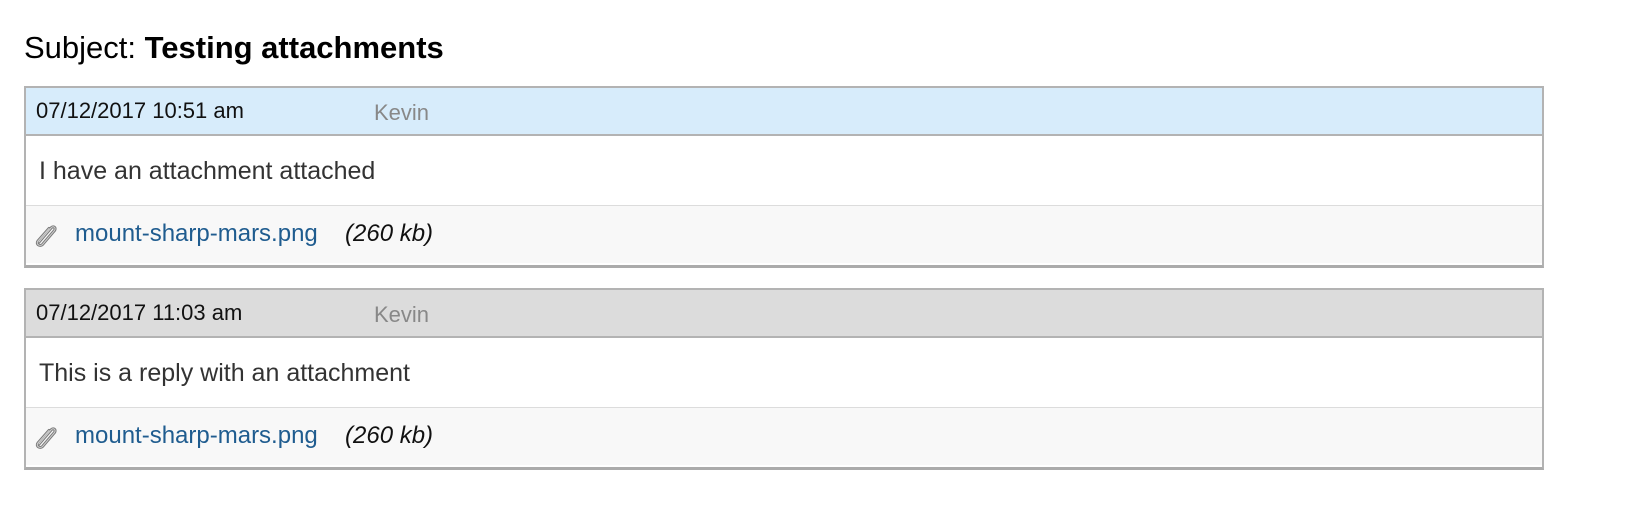 This screenshot has width=1650, height=532. What do you see at coordinates (784, 373) in the screenshot?
I see `entry-body: This is a reply with an attachment` at bounding box center [784, 373].